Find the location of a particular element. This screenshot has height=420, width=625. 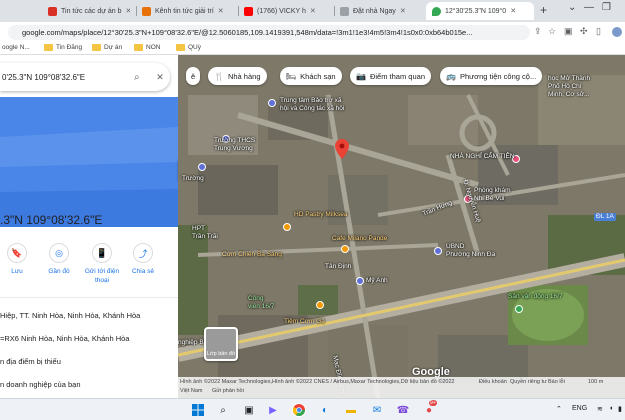

edge-icon: ◐ is located at coordinates (325, 410).